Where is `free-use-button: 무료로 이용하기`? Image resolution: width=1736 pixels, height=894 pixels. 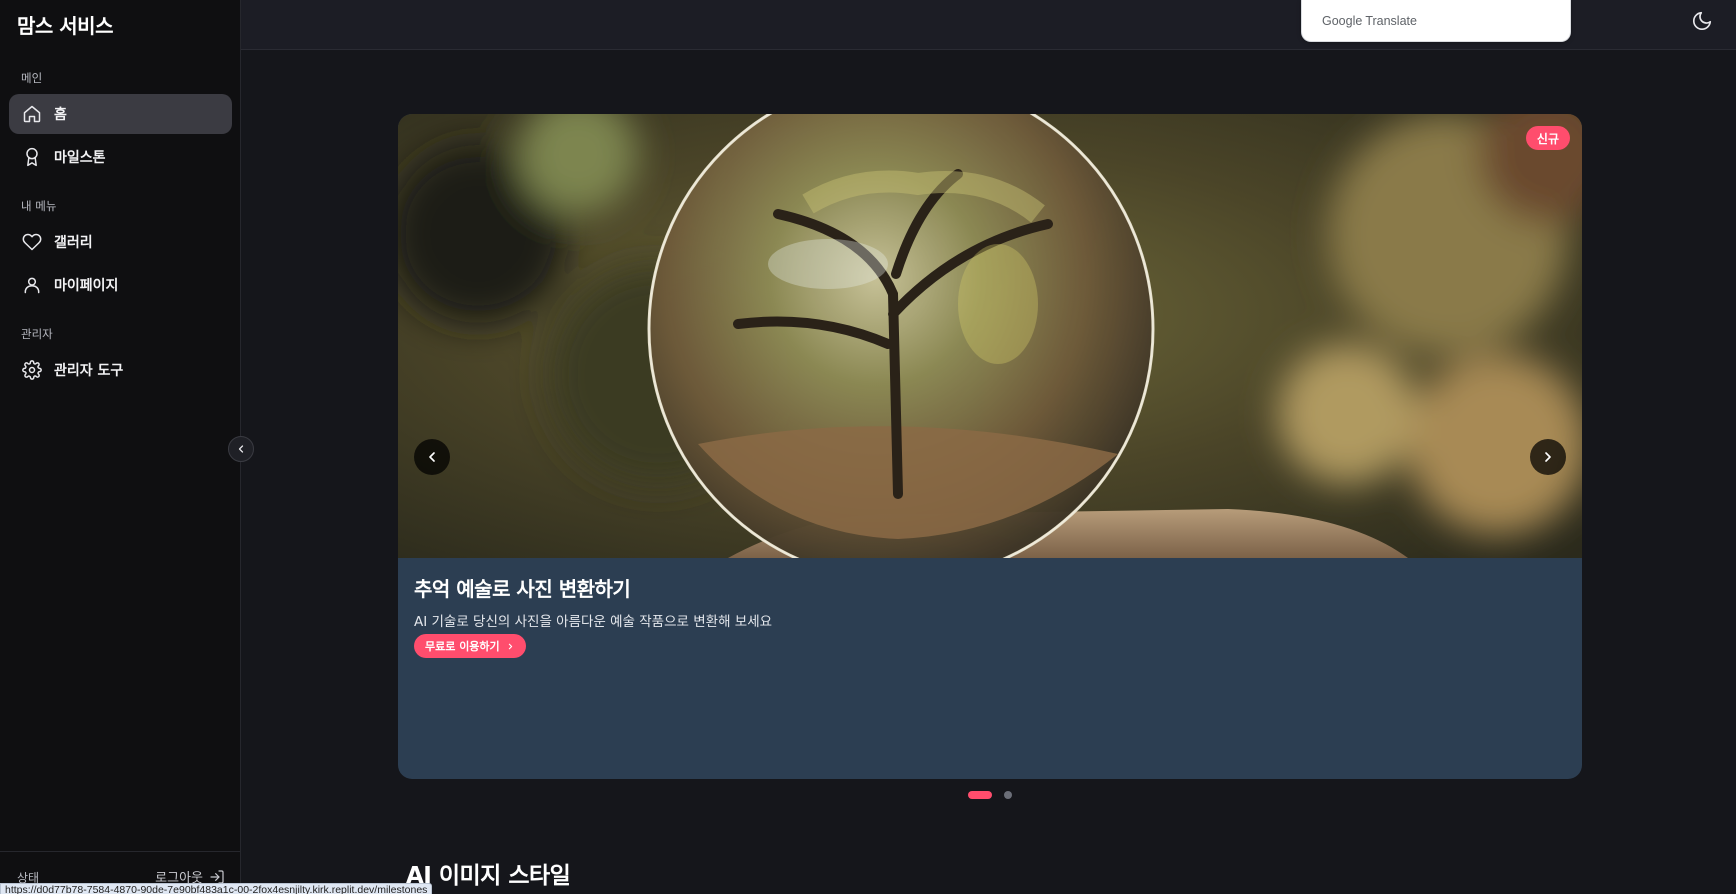
free-use-button: 무료로 이용하기 is located at coordinates (470, 646).